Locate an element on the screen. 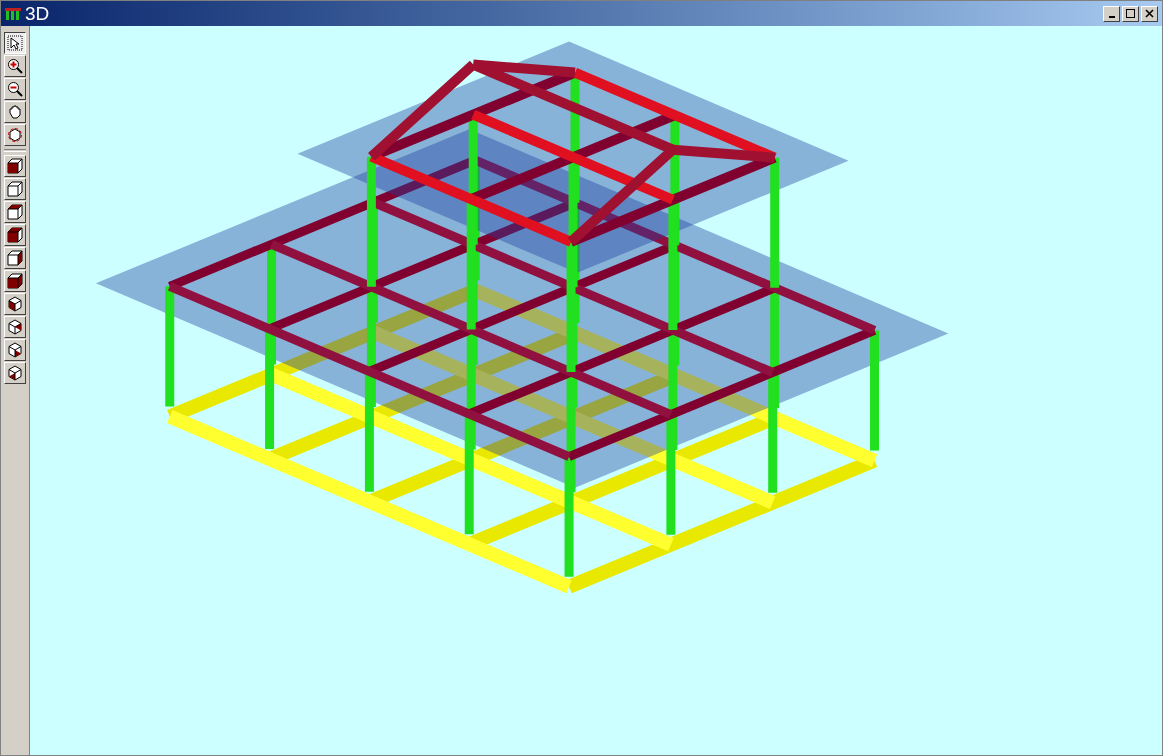  close-icon is located at coordinates (1149, 13).